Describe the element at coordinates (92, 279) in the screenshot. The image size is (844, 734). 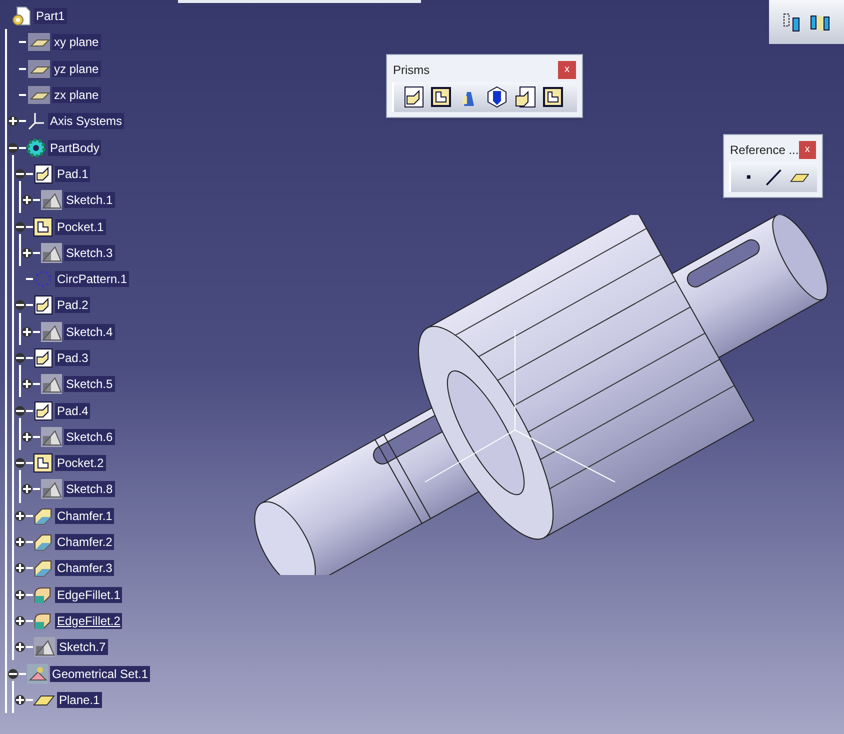
I see `tree-item-label: CircPattern.1` at that location.